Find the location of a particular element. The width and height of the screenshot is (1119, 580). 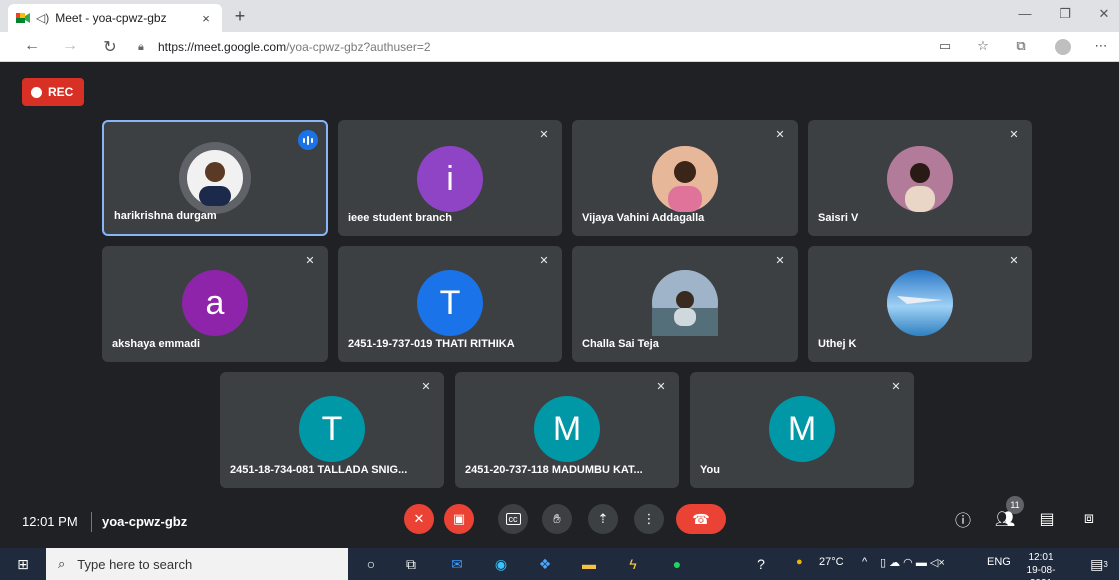

captions-icon: cc is located at coordinates (513, 519).